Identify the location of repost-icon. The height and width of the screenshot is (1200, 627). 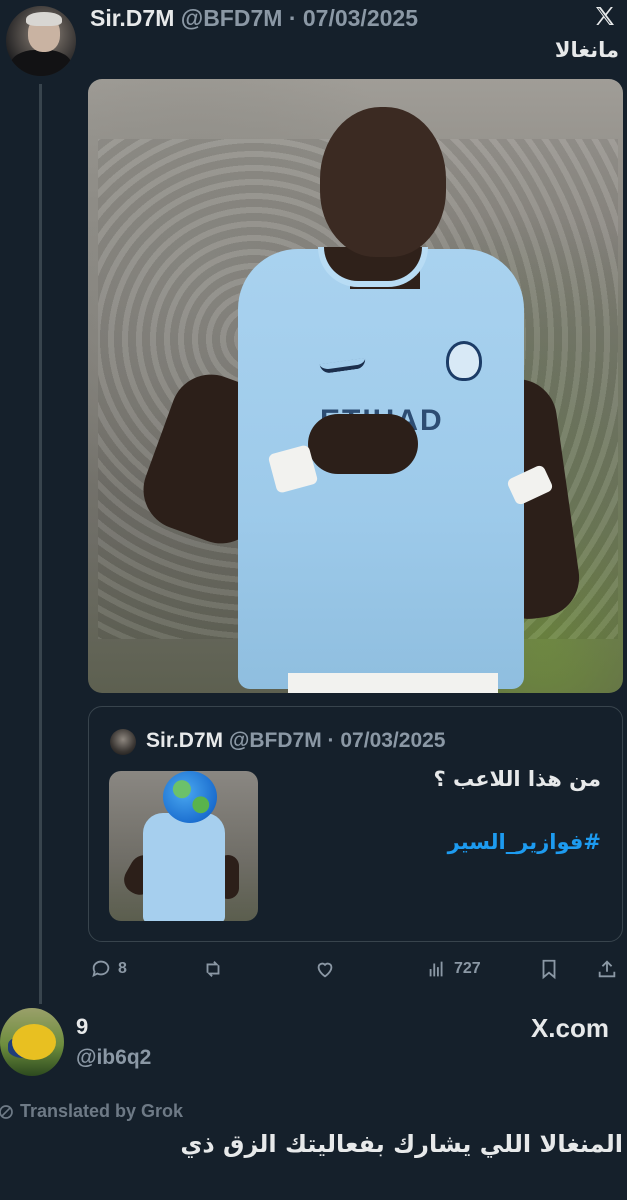
(213, 969).